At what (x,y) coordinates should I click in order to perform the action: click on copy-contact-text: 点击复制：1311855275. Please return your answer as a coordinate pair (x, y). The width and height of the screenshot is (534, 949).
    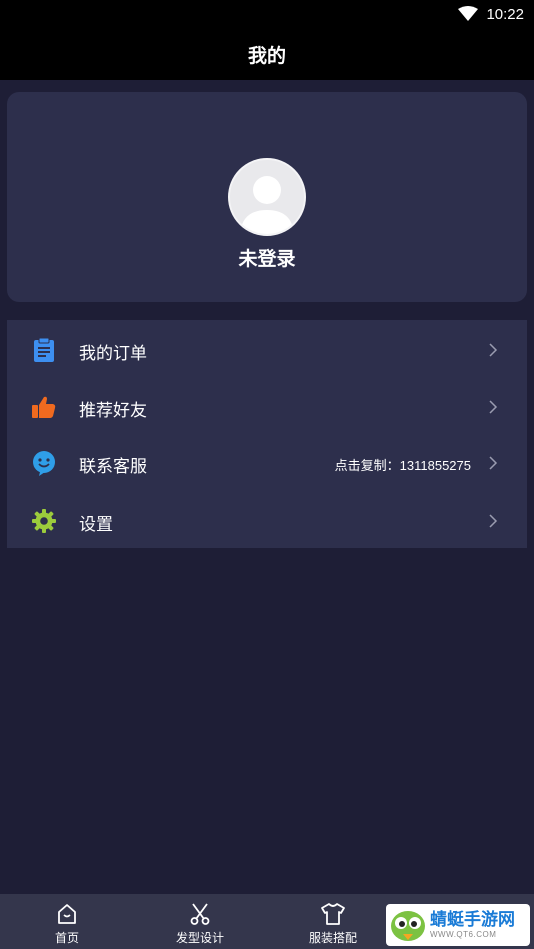
    Looking at the image, I should click on (403, 464).